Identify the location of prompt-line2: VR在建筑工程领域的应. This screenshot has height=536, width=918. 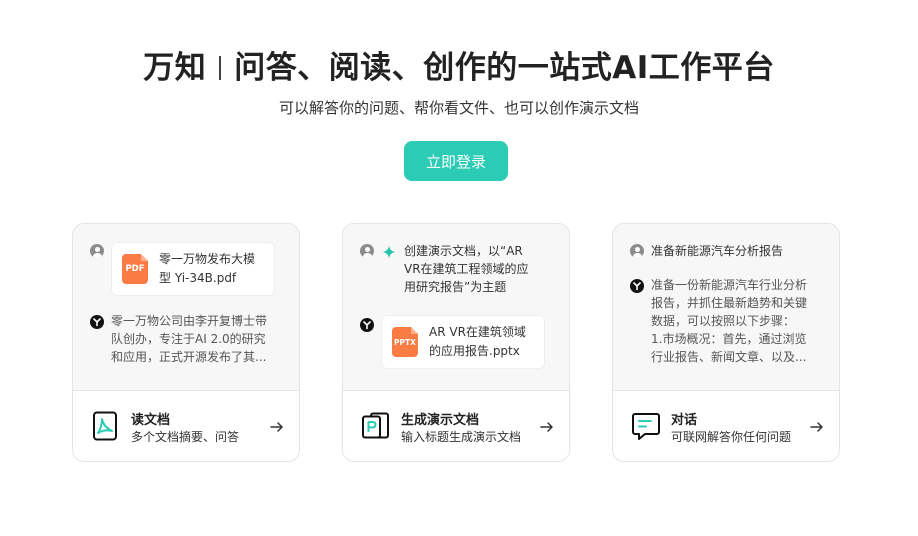
(466, 269).